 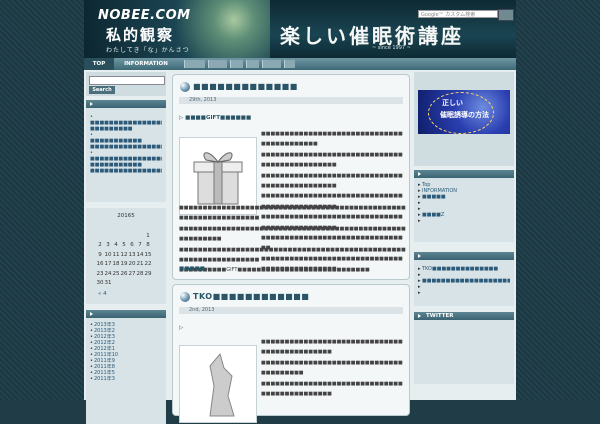 I want to click on post-title: TKO■■■■■■■■■■■■, so click(x=251, y=296).